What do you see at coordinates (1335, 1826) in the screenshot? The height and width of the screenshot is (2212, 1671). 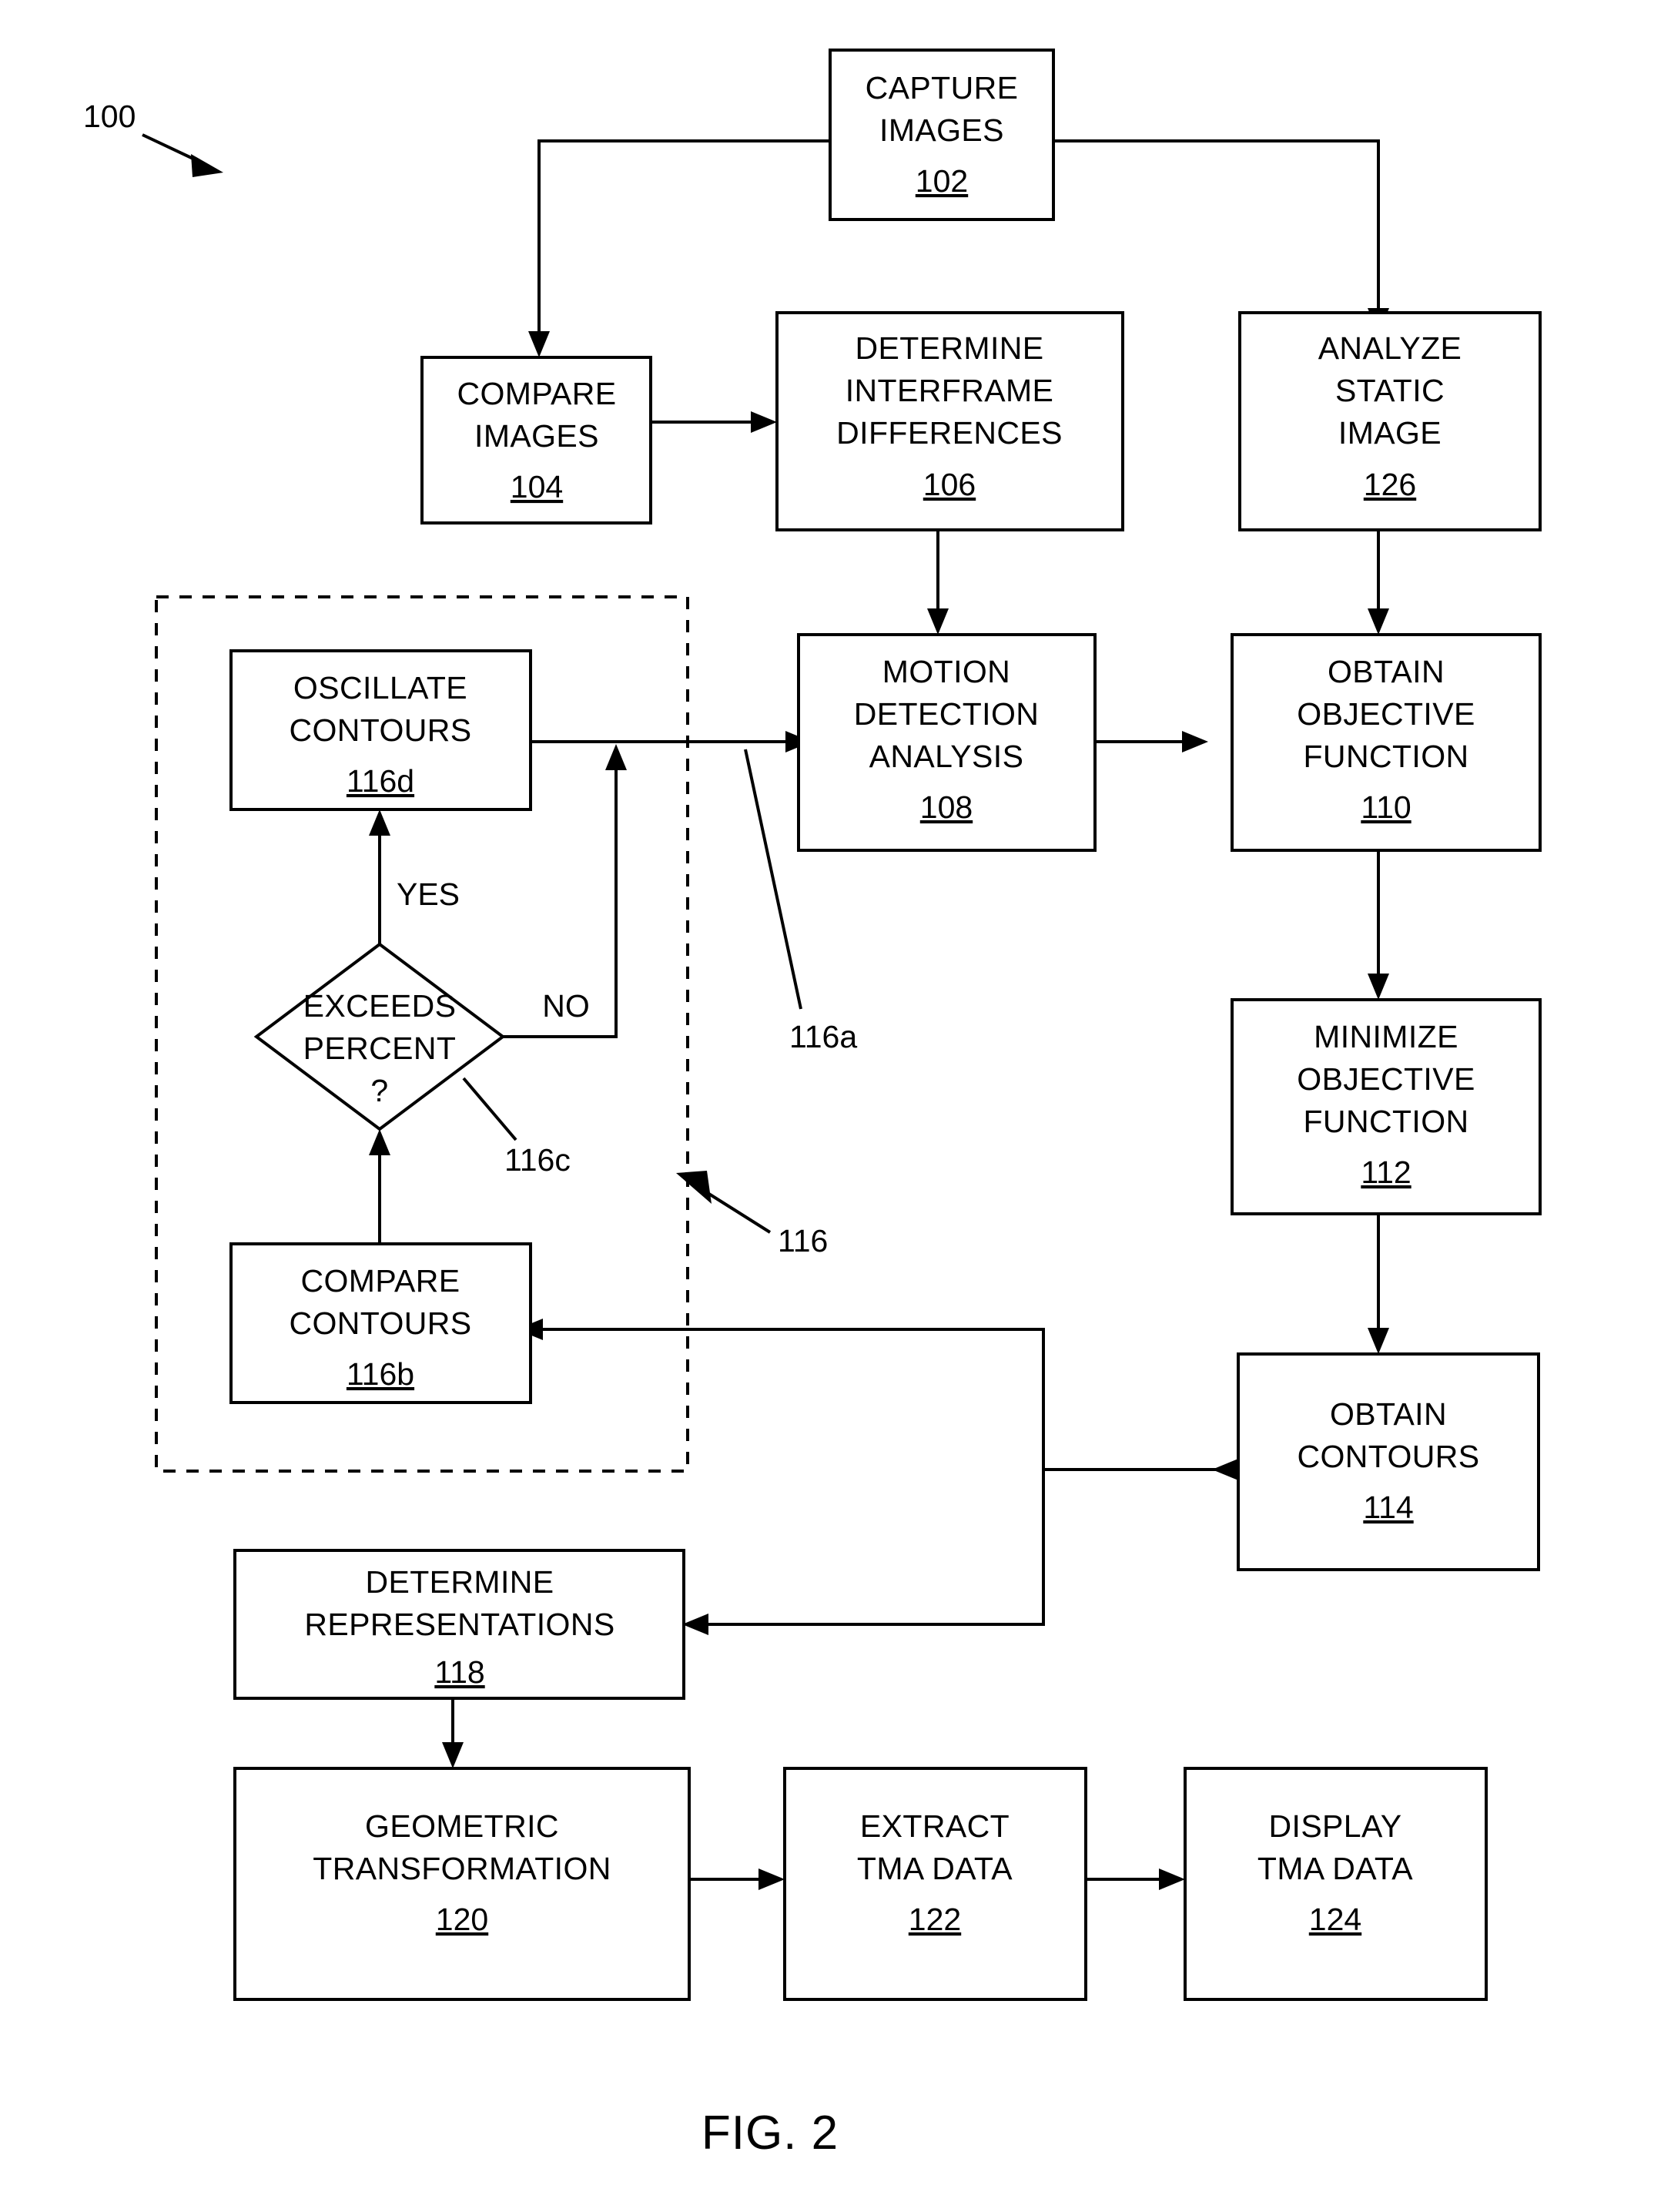 I see `node-label-line: DISPLAY` at bounding box center [1335, 1826].